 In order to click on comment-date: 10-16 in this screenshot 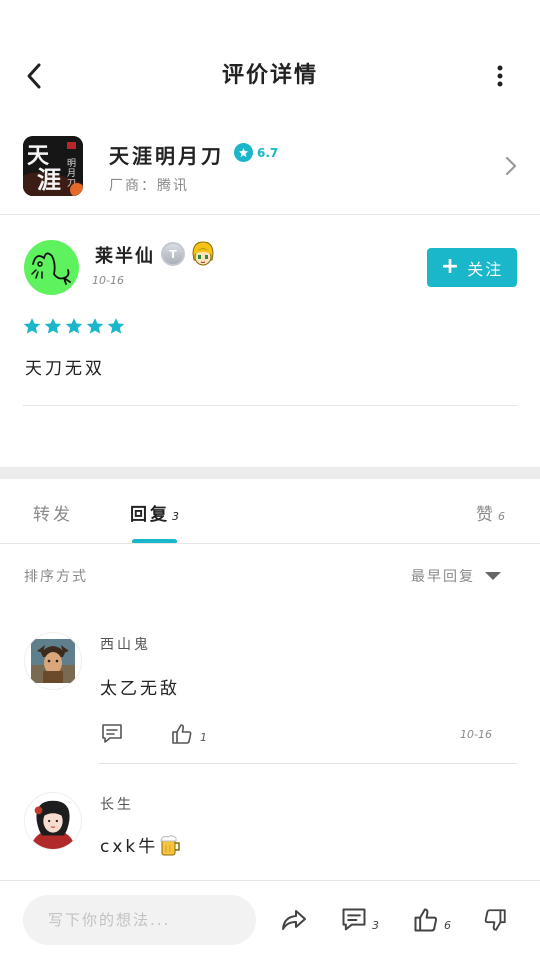, I will do `click(476, 734)`.